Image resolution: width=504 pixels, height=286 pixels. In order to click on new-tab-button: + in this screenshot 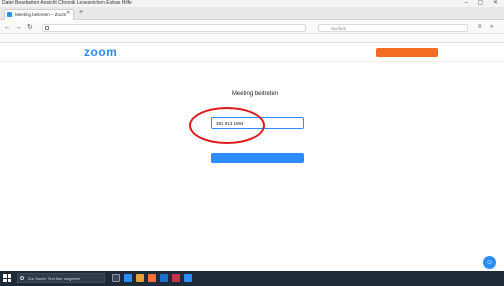, I will do `click(81, 12)`.